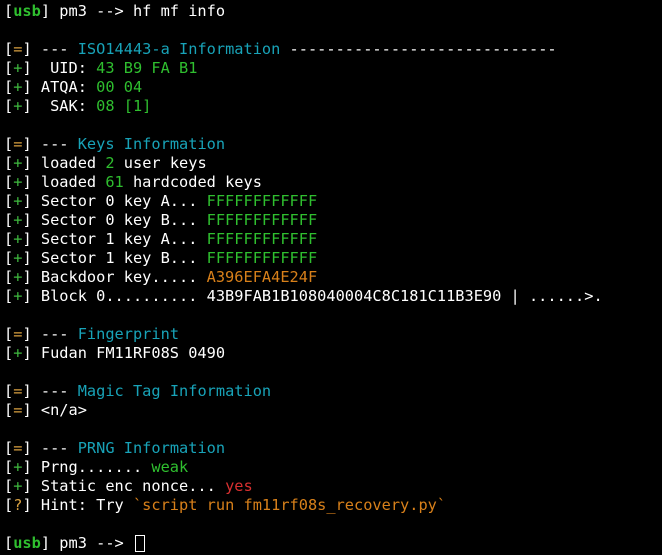 This screenshot has width=662, height=555. What do you see at coordinates (151, 448) in the screenshot?
I see `prng-section-title: PRNG Information` at bounding box center [151, 448].